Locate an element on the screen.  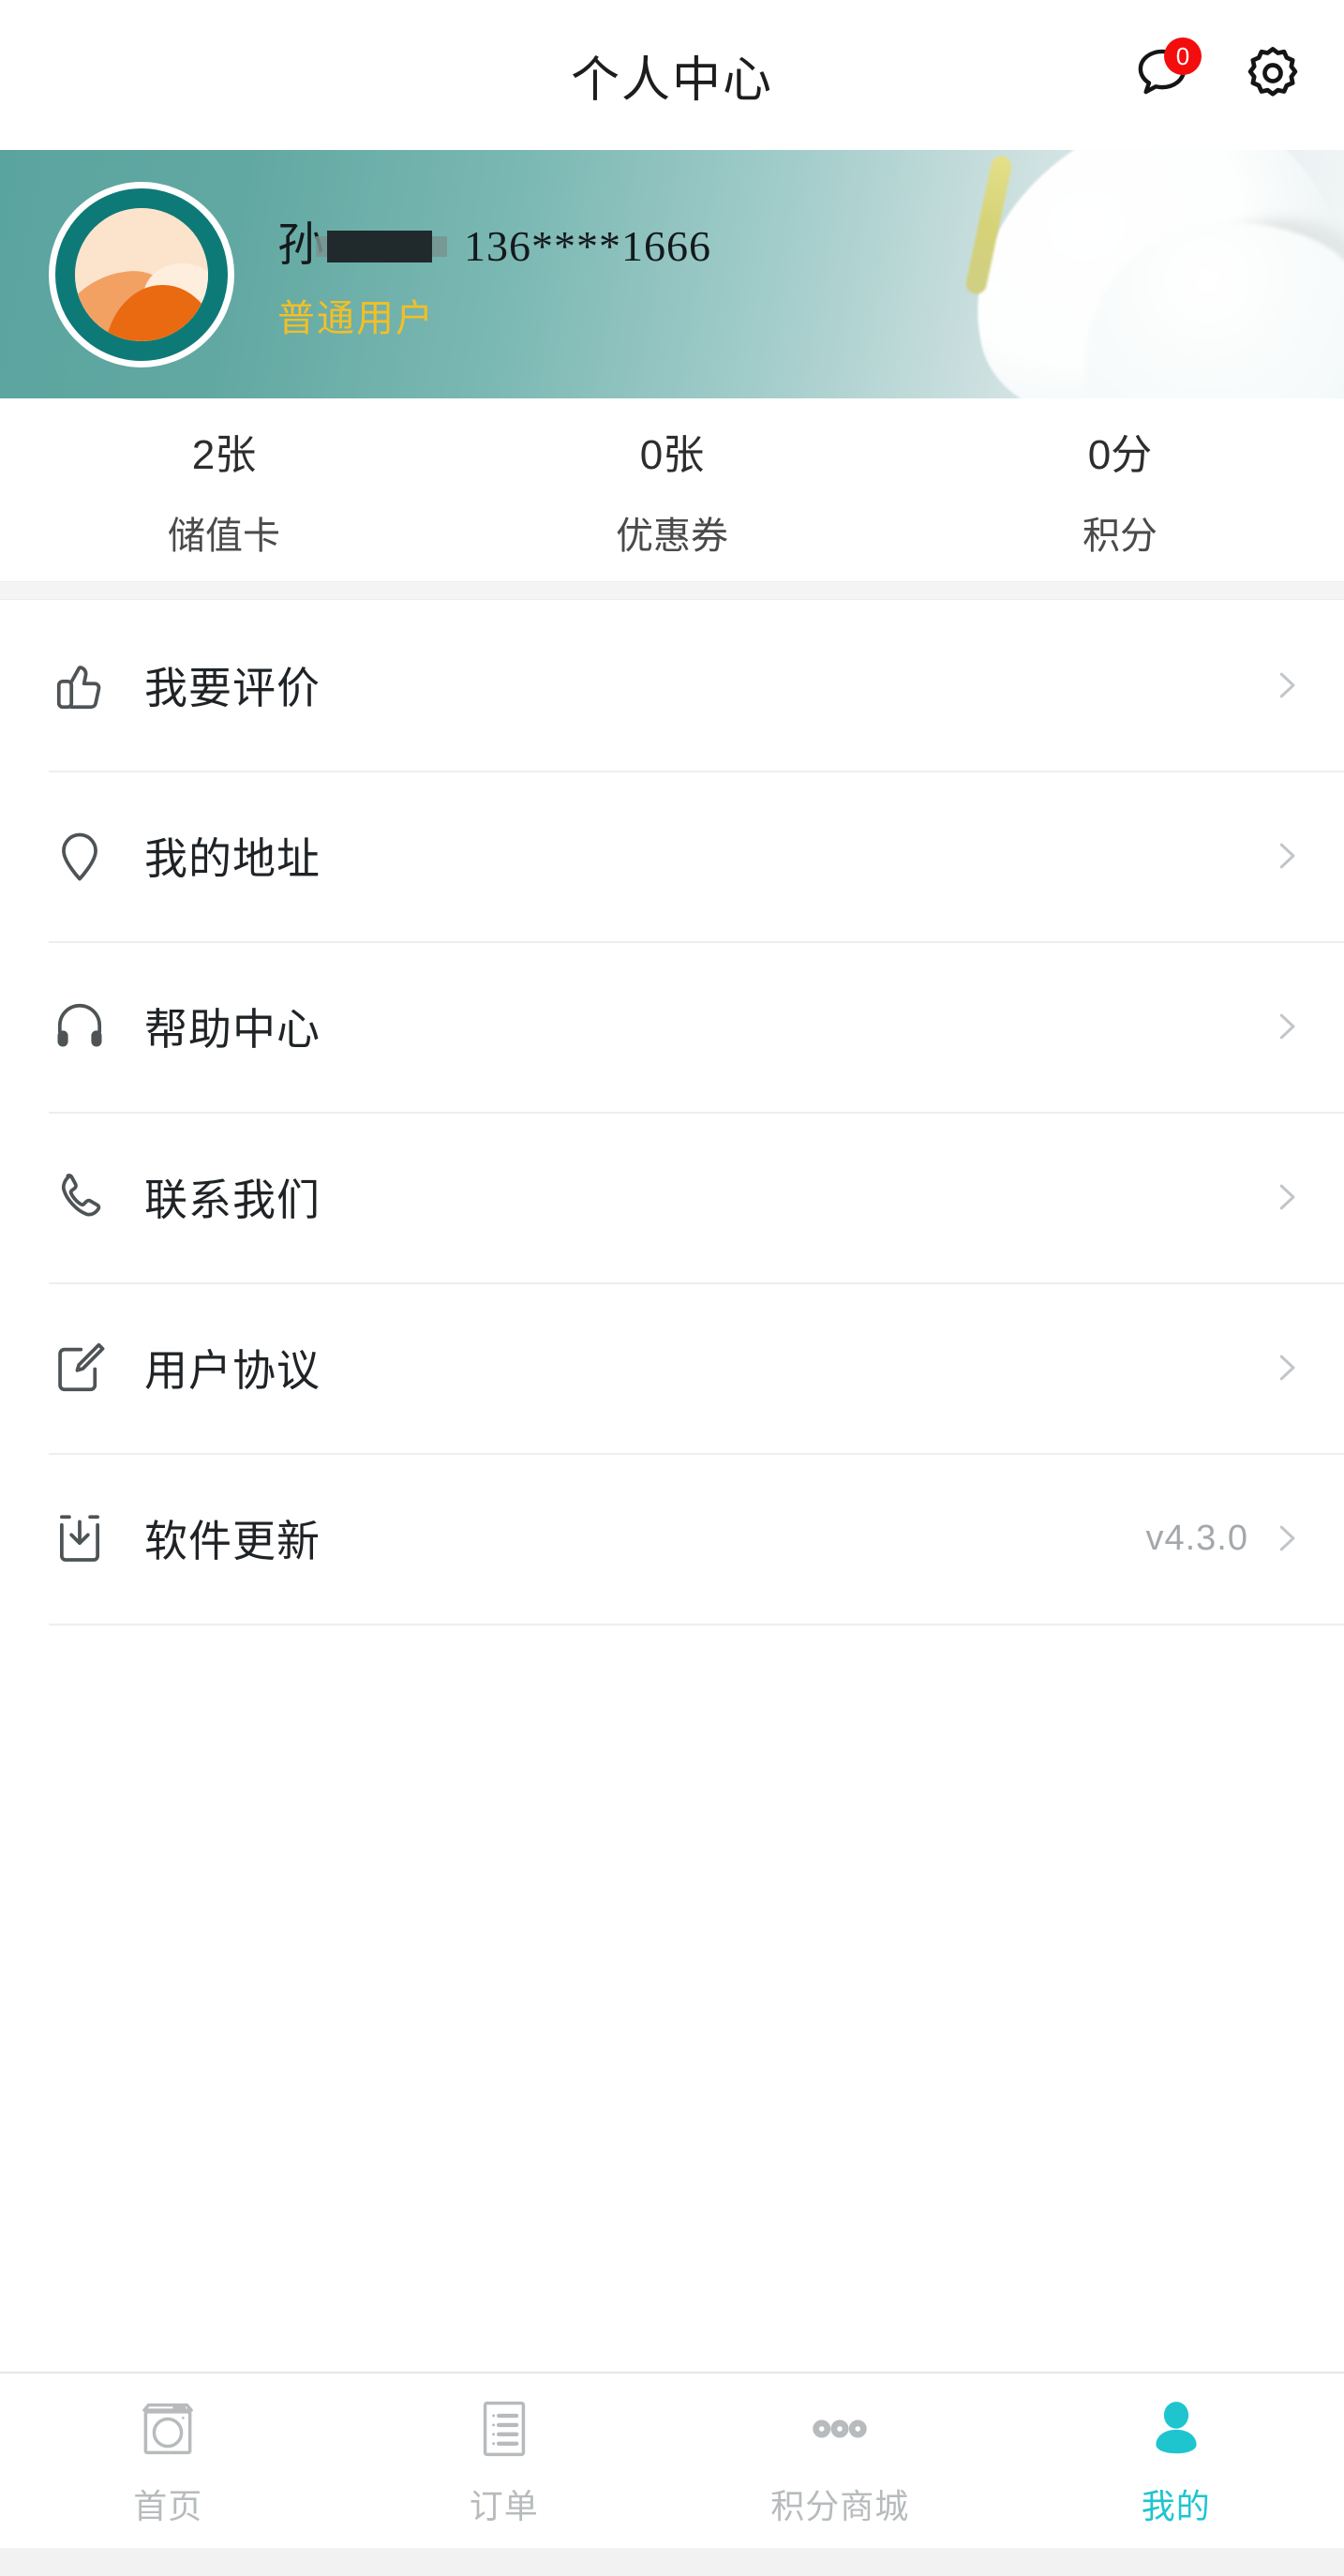
tab-points-mall: 积分商城 is located at coordinates (840, 2461).